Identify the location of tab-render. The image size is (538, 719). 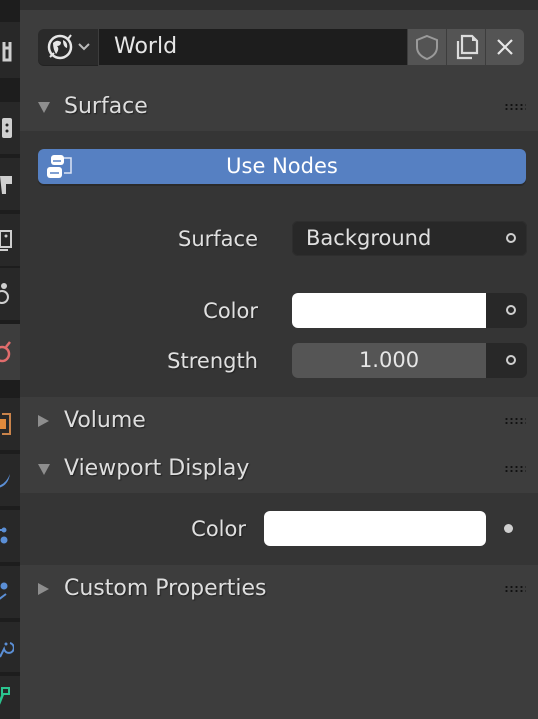
(10, 128).